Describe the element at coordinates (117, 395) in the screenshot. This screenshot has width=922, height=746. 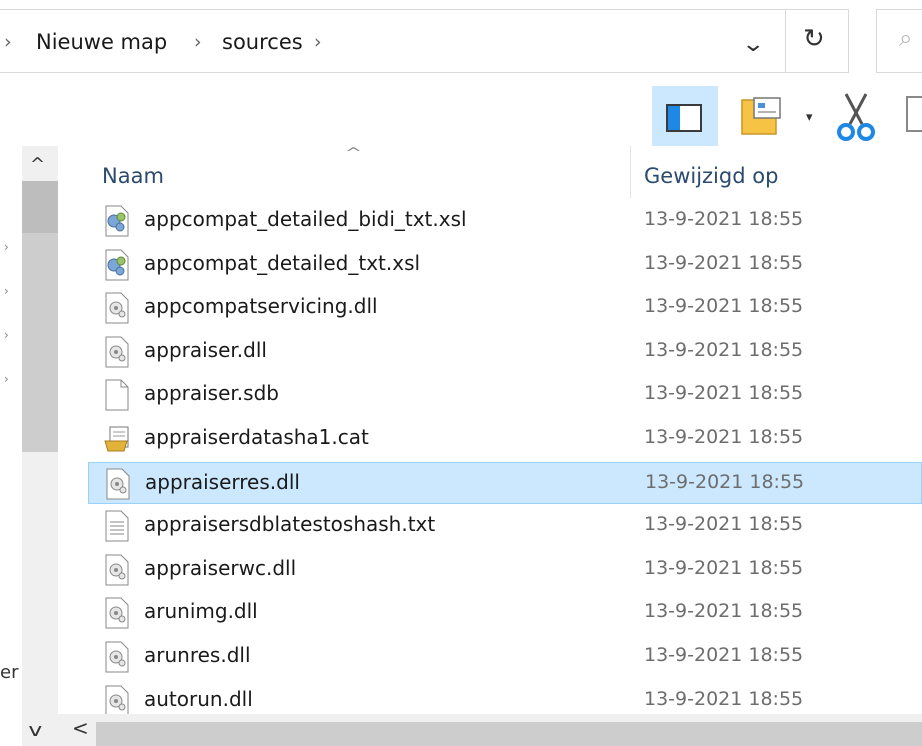
I see `blank-file-icon` at that location.